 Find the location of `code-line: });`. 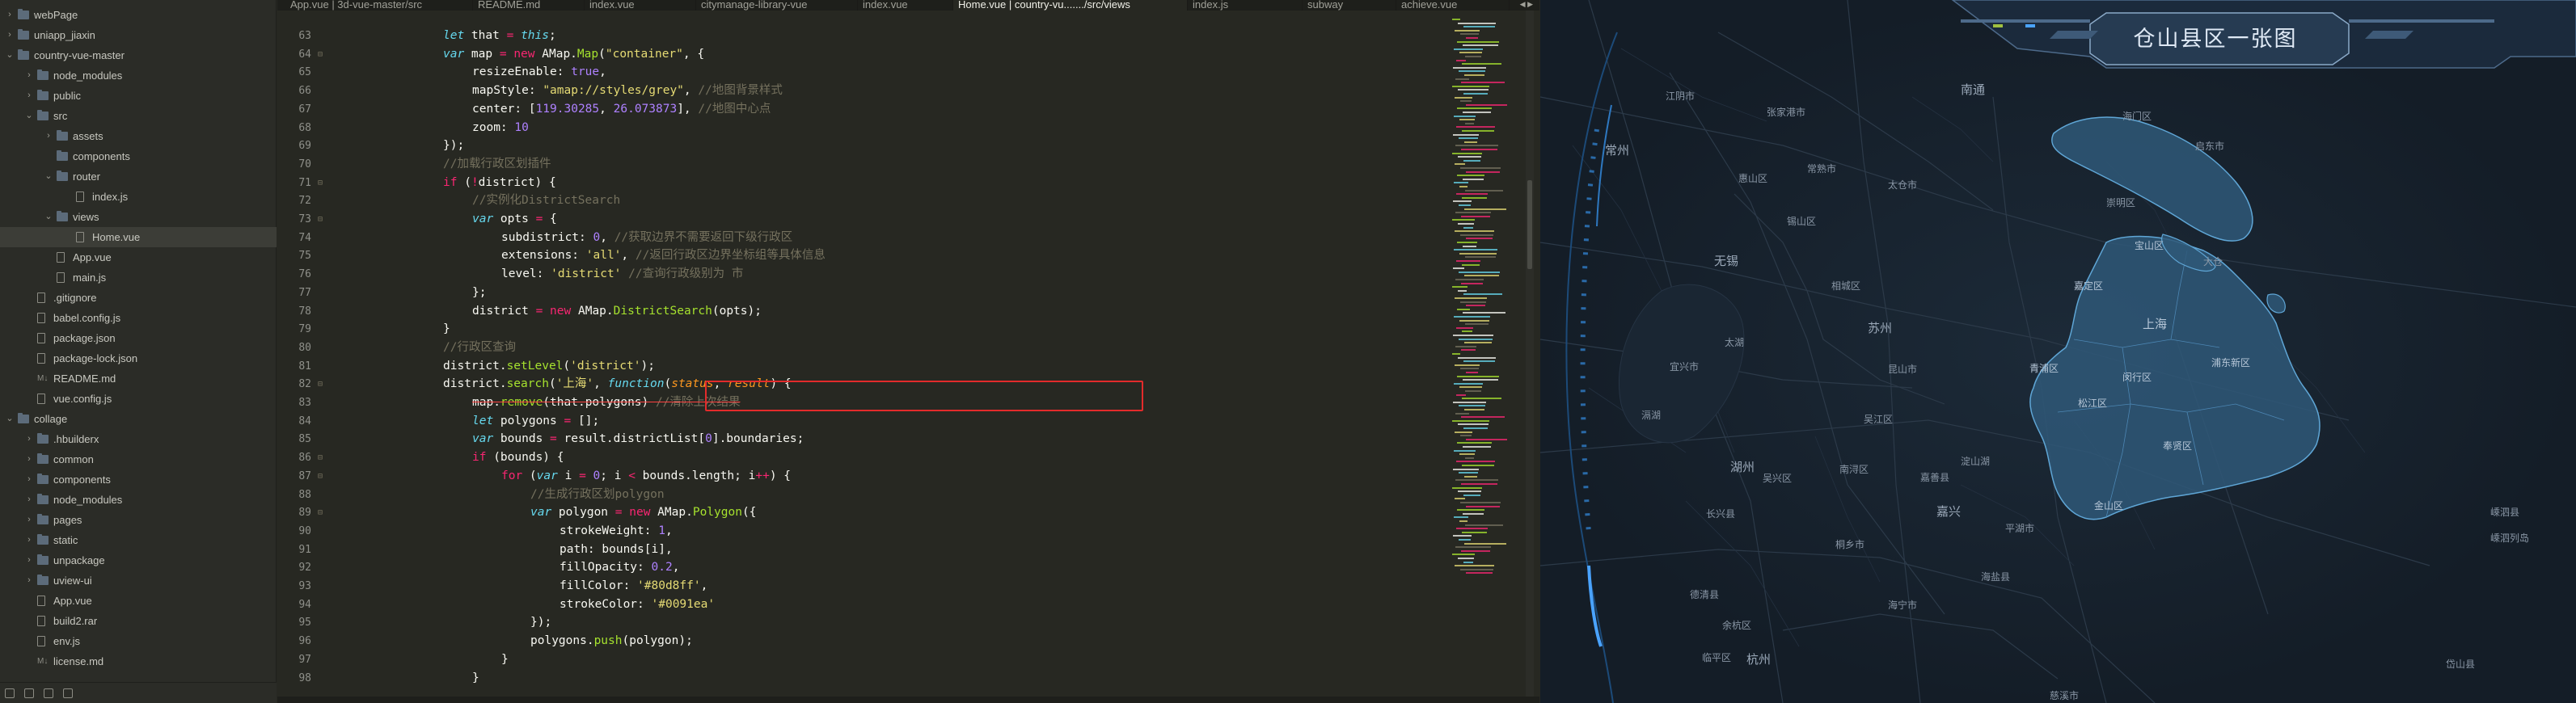

code-line: }); is located at coordinates (540, 622).